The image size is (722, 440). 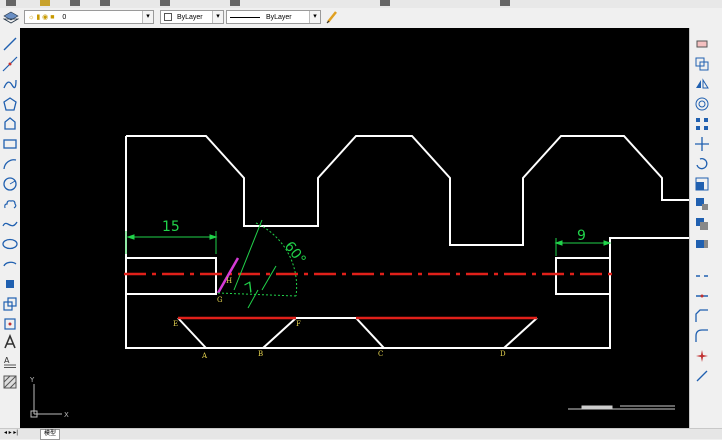 What do you see at coordinates (46, 401) in the screenshot?
I see `ucs-icon` at bounding box center [46, 401].